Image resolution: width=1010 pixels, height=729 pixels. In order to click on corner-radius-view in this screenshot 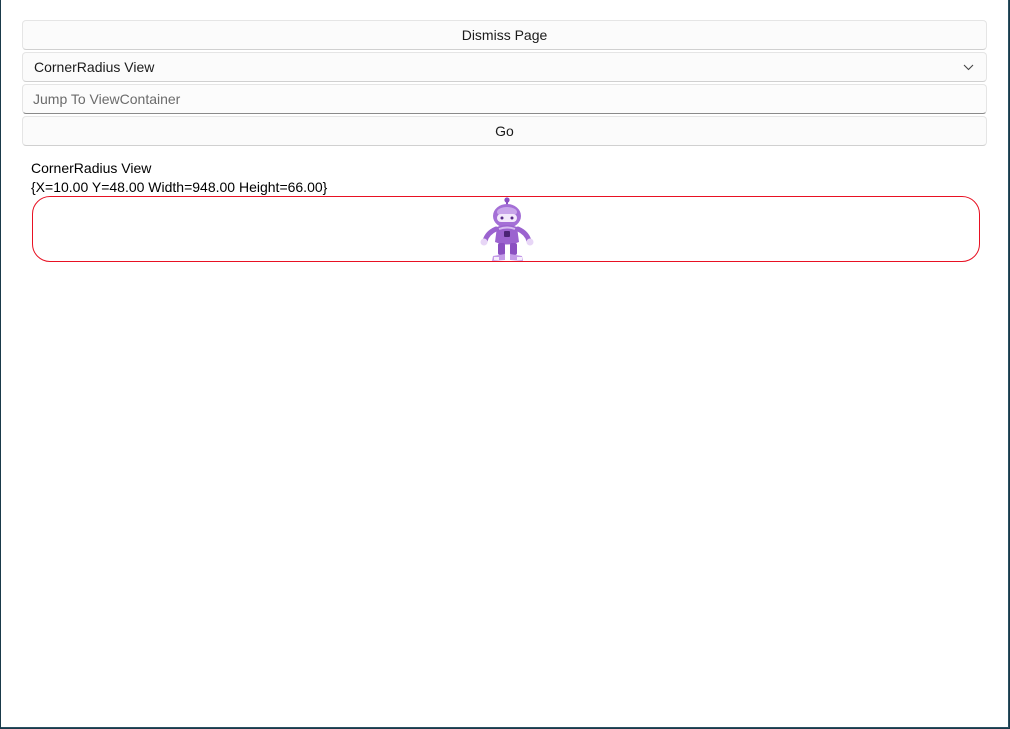, I will do `click(506, 229)`.